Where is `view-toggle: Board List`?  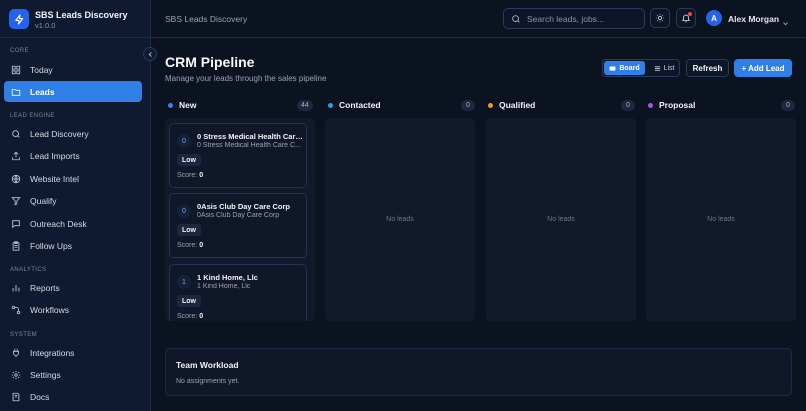
view-toggle: Board List is located at coordinates (641, 68).